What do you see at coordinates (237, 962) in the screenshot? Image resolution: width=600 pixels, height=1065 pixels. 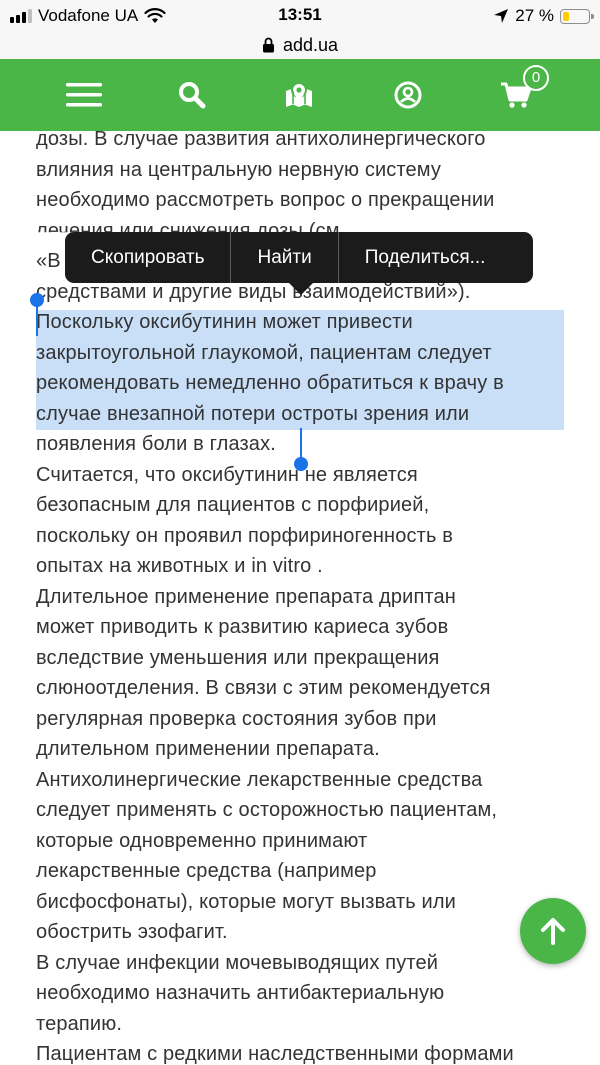 I see `article-line: В случае инфекции мочевыводящих путей` at bounding box center [237, 962].